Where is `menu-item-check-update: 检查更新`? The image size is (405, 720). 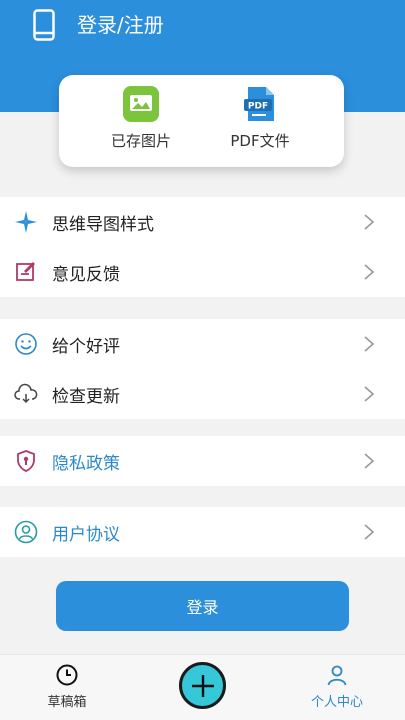
menu-item-check-update: 检查更新 is located at coordinates (202, 394).